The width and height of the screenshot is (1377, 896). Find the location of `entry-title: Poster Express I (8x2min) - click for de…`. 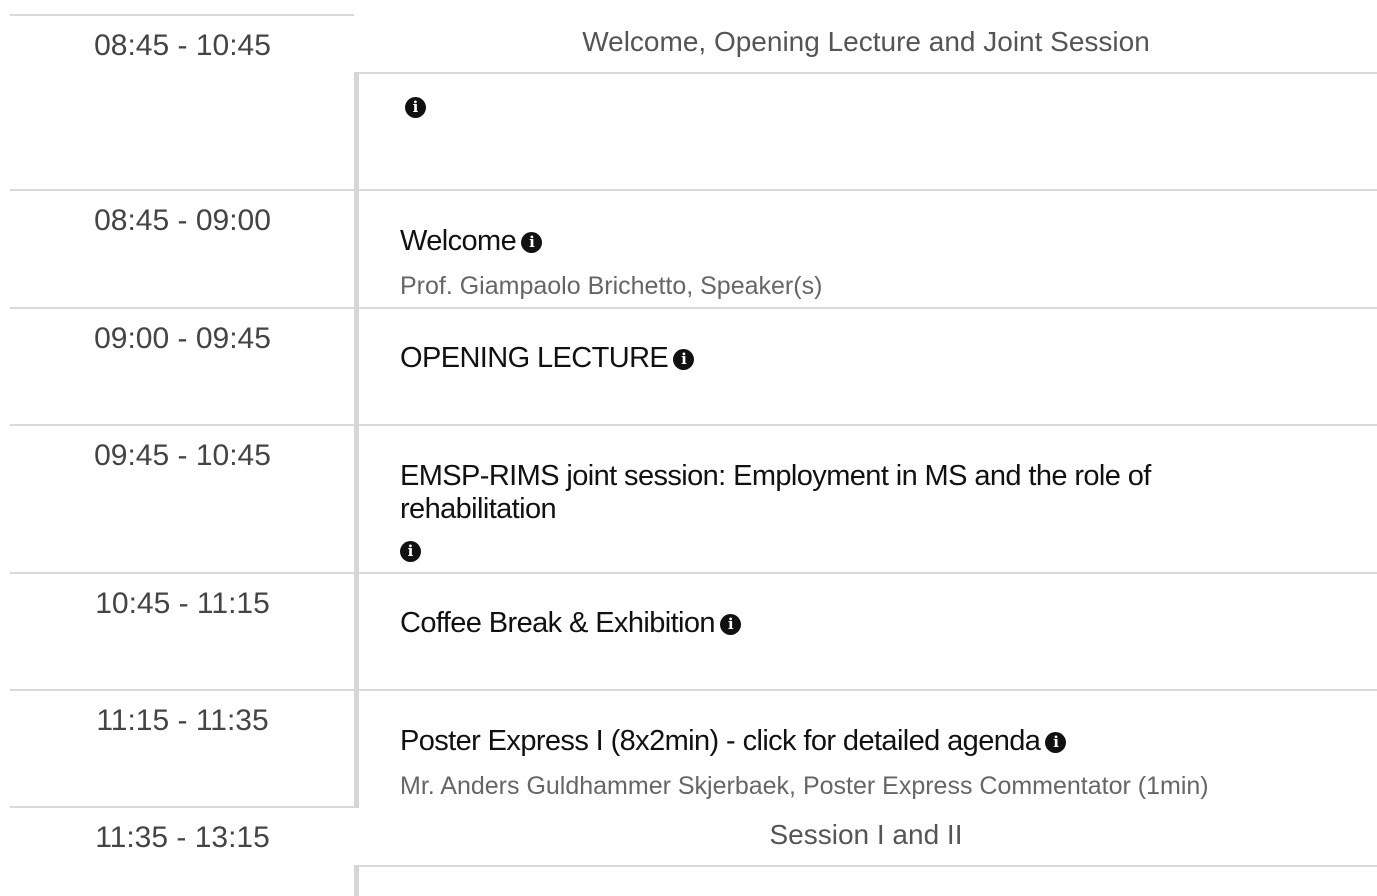

entry-title: Poster Express I (8x2min) - click for de… is located at coordinates (850, 741).